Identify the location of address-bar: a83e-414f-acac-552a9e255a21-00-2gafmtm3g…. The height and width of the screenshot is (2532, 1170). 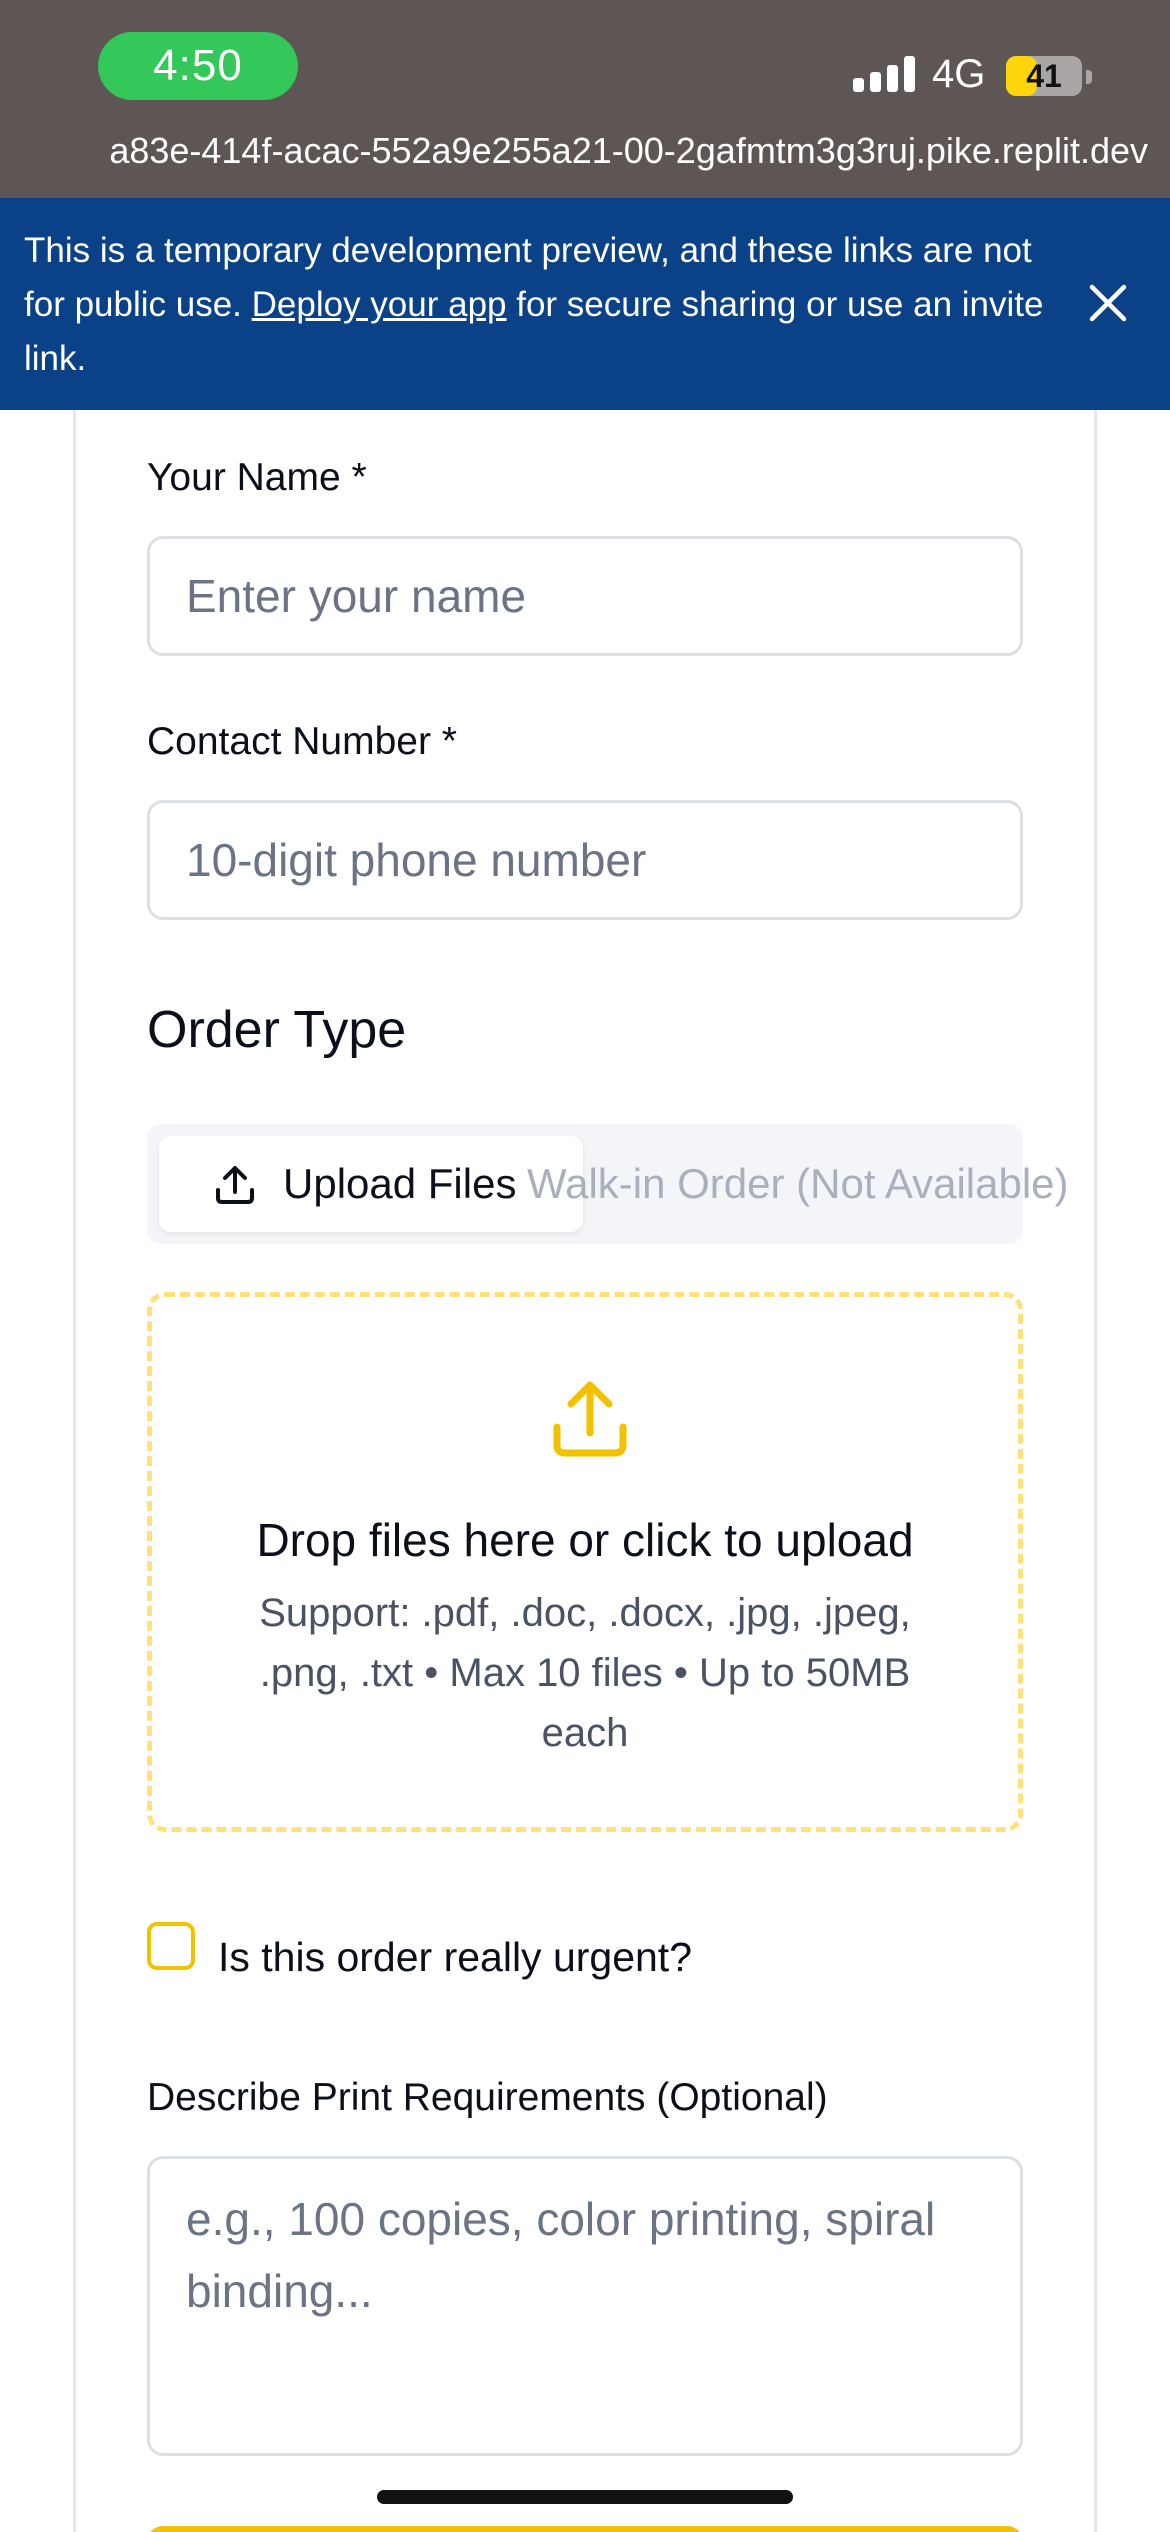
(585, 151).